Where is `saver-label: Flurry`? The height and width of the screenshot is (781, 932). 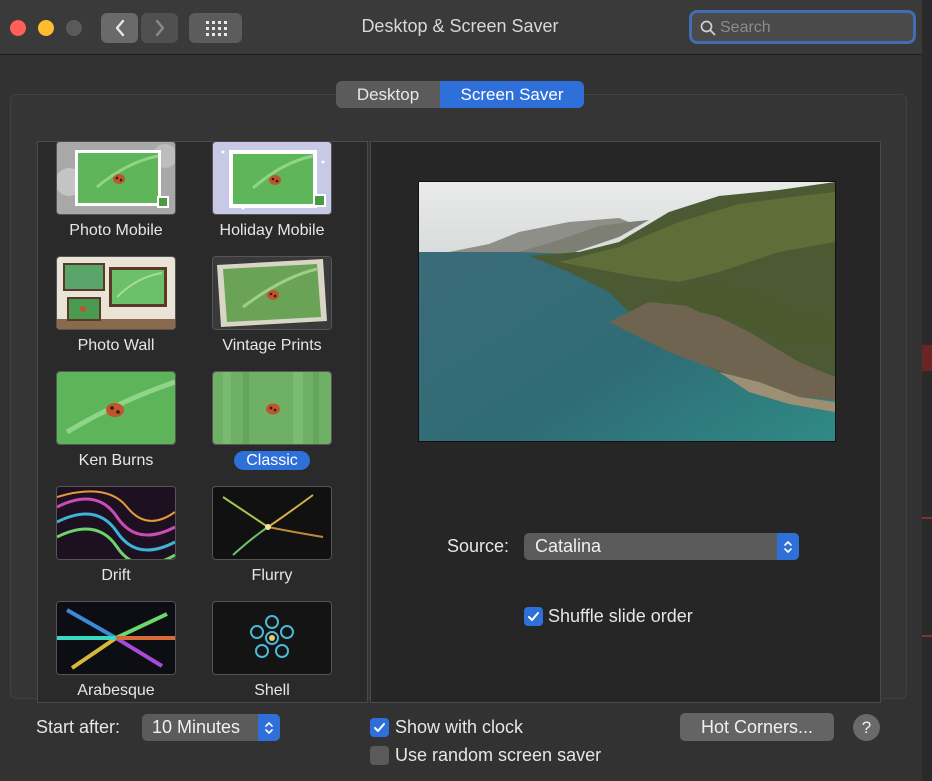
saver-label: Flurry is located at coordinates (272, 575).